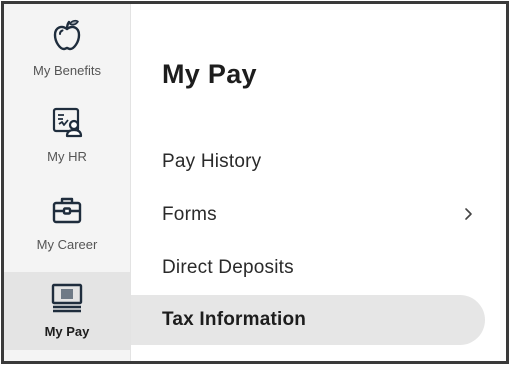 Image resolution: width=512 pixels, height=366 pixels. I want to click on sidebar-item-my-benefits: My Benefits, so click(67, 53).